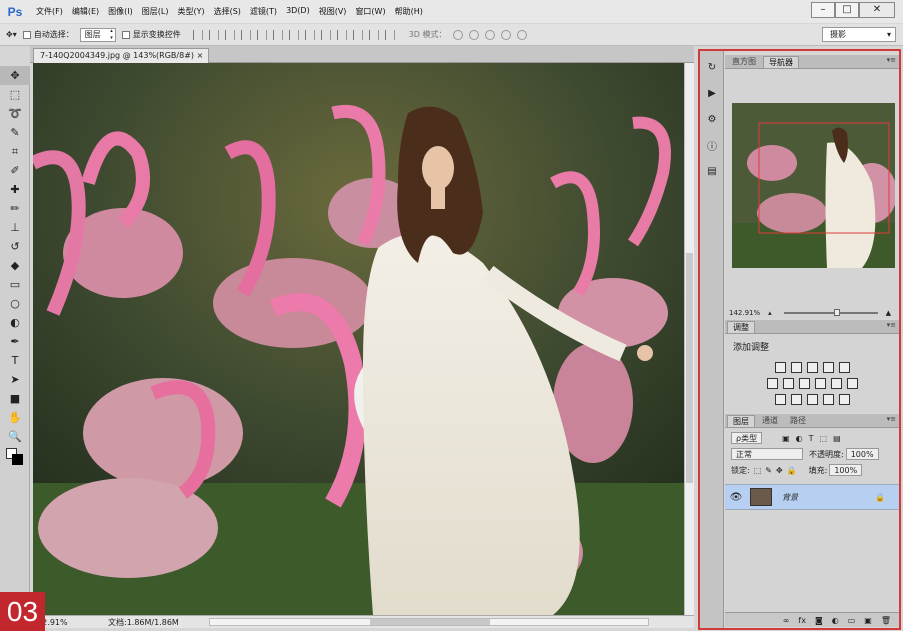 This screenshot has width=903, height=631. I want to click on menu-item: 类型(Y), so click(190, 11).